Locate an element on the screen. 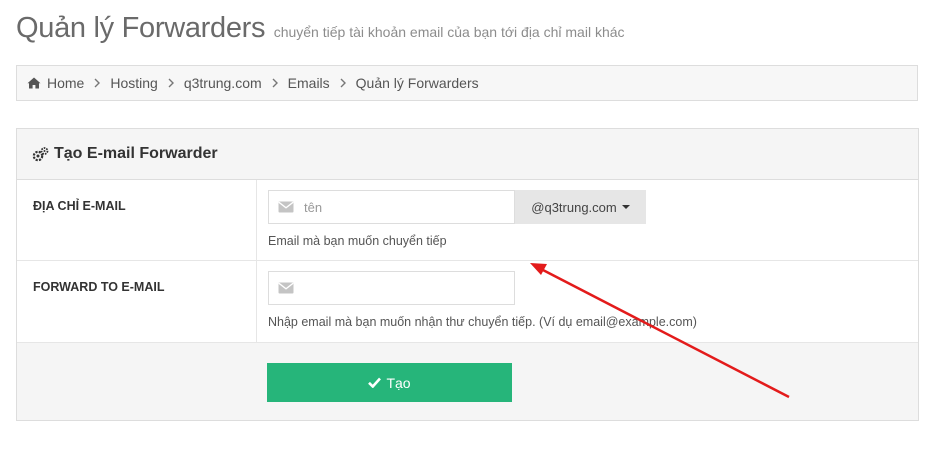 The height and width of the screenshot is (476, 941). email-address-help: Email mà bạn muốn chuyển tiếp is located at coordinates (357, 241).